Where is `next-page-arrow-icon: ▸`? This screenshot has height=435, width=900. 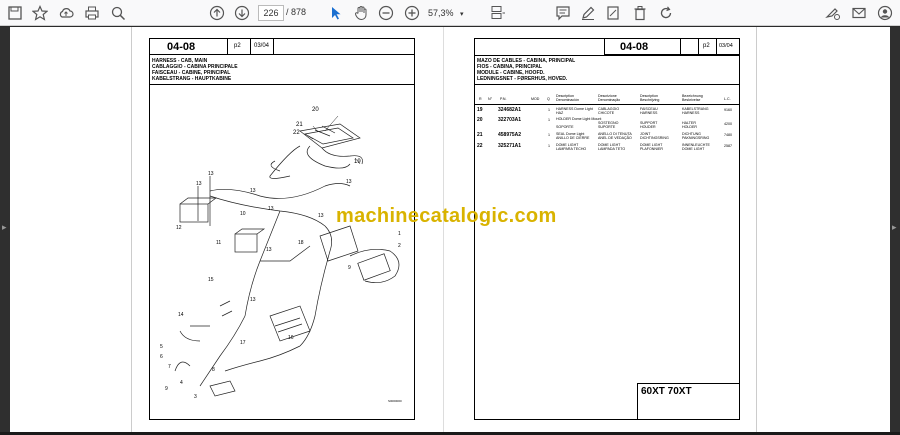
next-page-arrow-icon: ▸ is located at coordinates (894, 227).